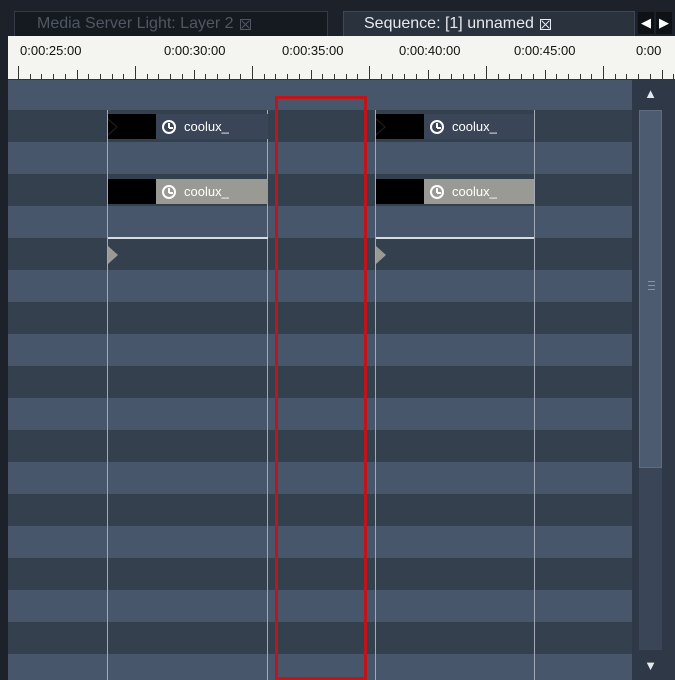 Image resolution: width=675 pixels, height=680 pixels. I want to click on ruler-label: 0:00:35:00, so click(313, 50).